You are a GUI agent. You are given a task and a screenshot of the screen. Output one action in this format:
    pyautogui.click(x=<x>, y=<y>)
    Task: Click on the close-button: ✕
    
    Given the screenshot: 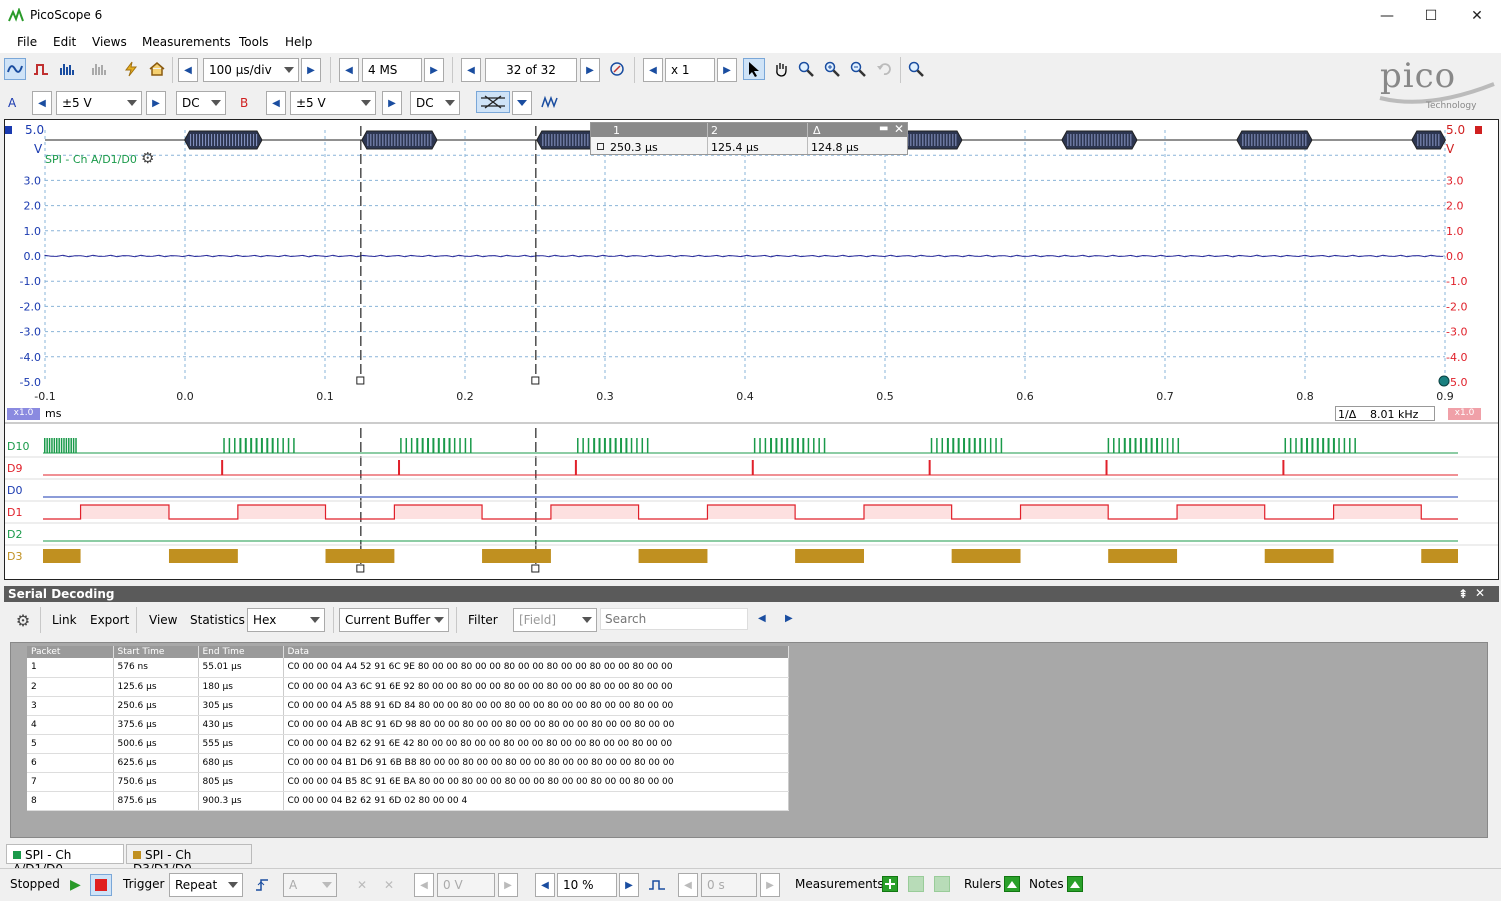 What is the action you would take?
    pyautogui.click(x=1477, y=15)
    